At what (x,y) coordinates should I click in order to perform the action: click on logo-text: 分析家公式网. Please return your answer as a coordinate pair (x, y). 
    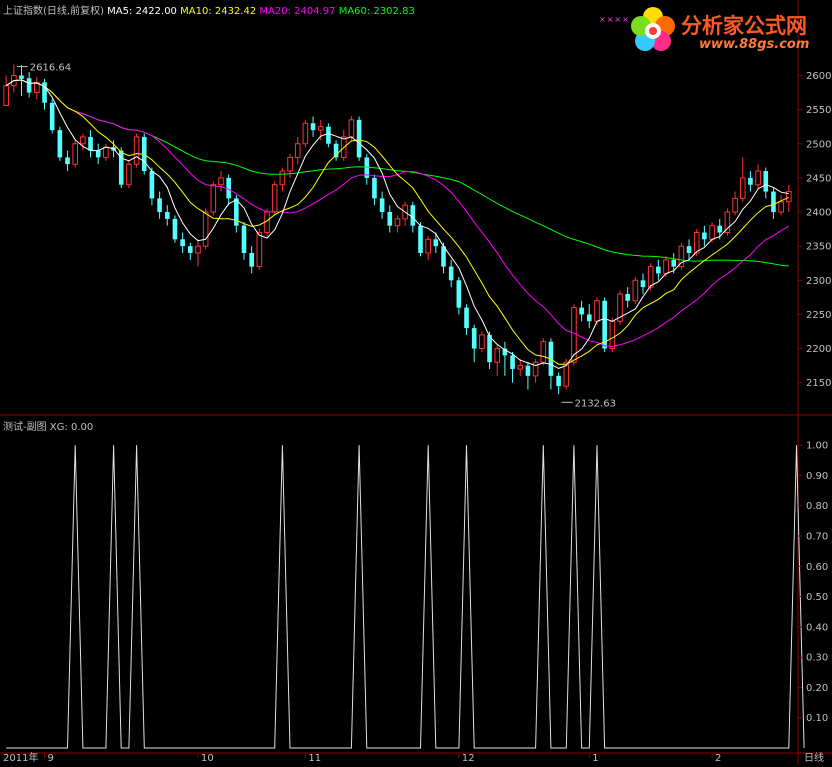
    Looking at the image, I should click on (744, 26).